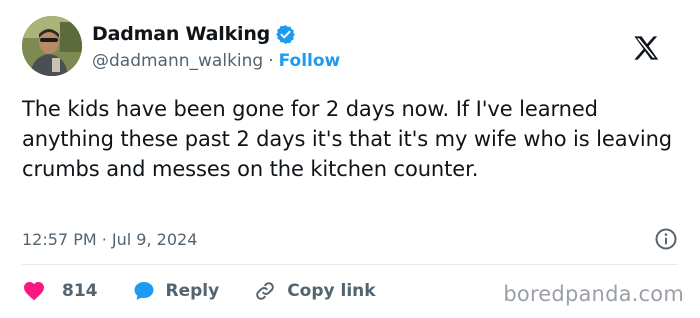 The image size is (700, 318). Describe the element at coordinates (285, 34) in the screenshot. I see `verified-badge-icon` at that location.